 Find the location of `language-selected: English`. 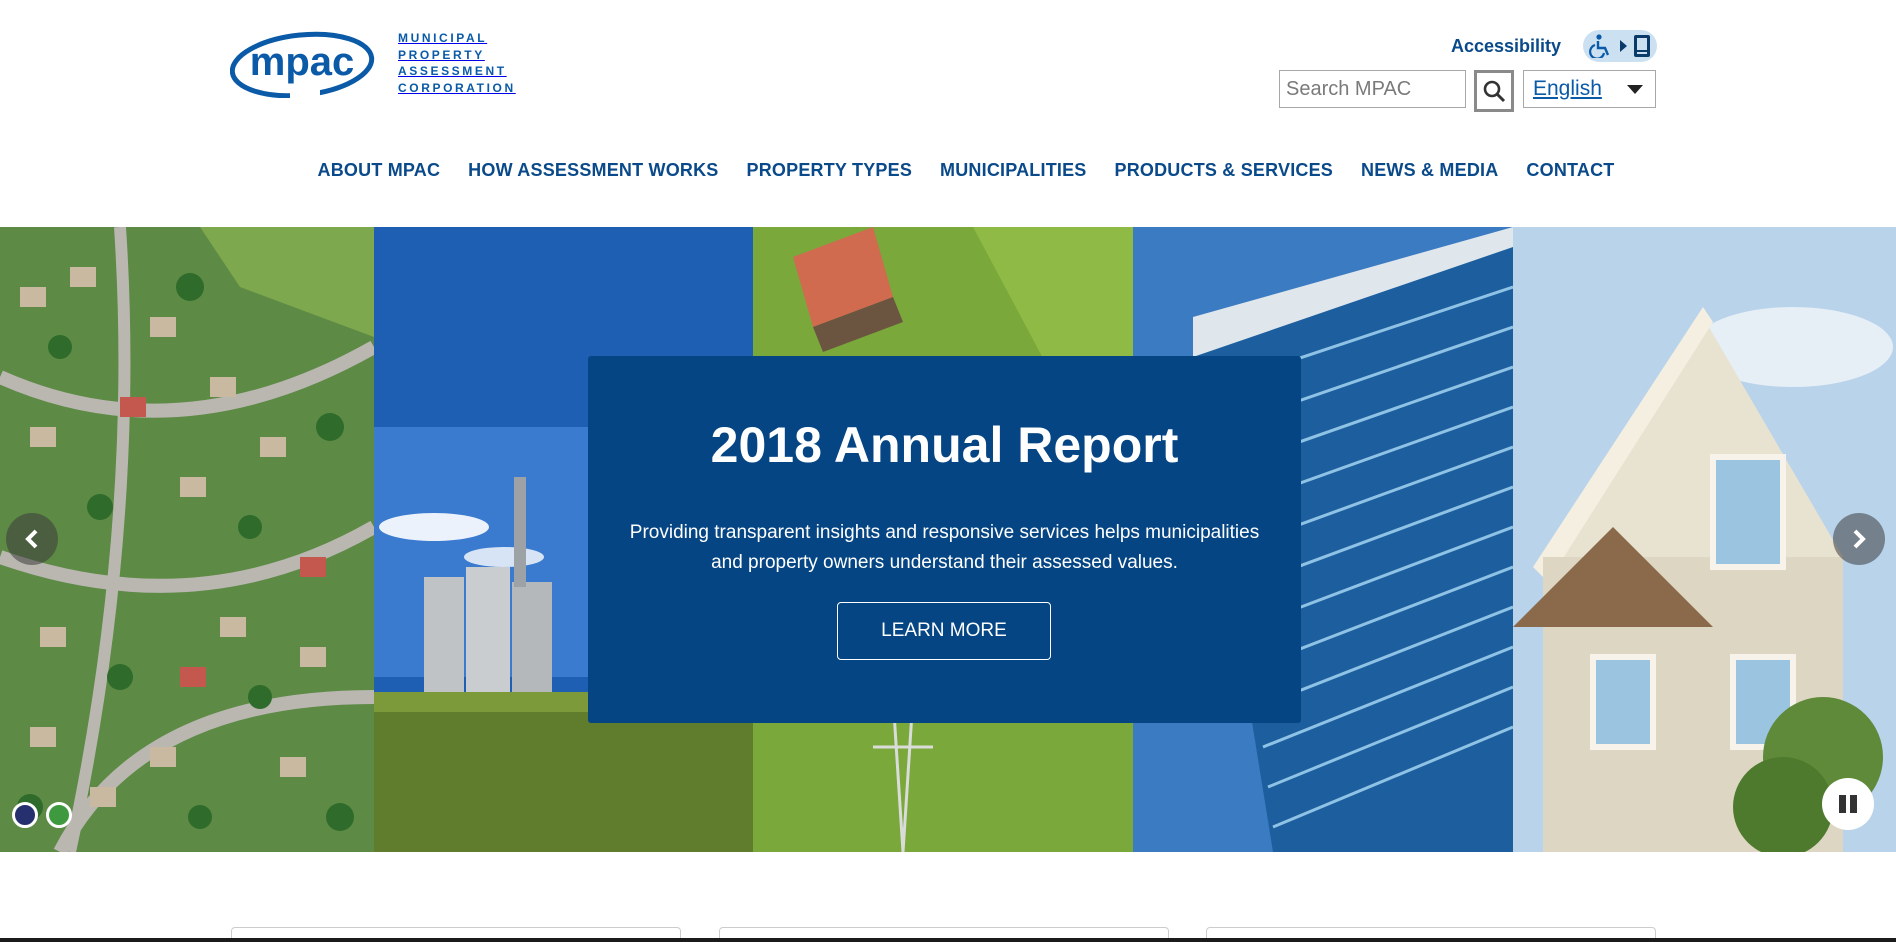

language-selected: English is located at coordinates (1567, 88).